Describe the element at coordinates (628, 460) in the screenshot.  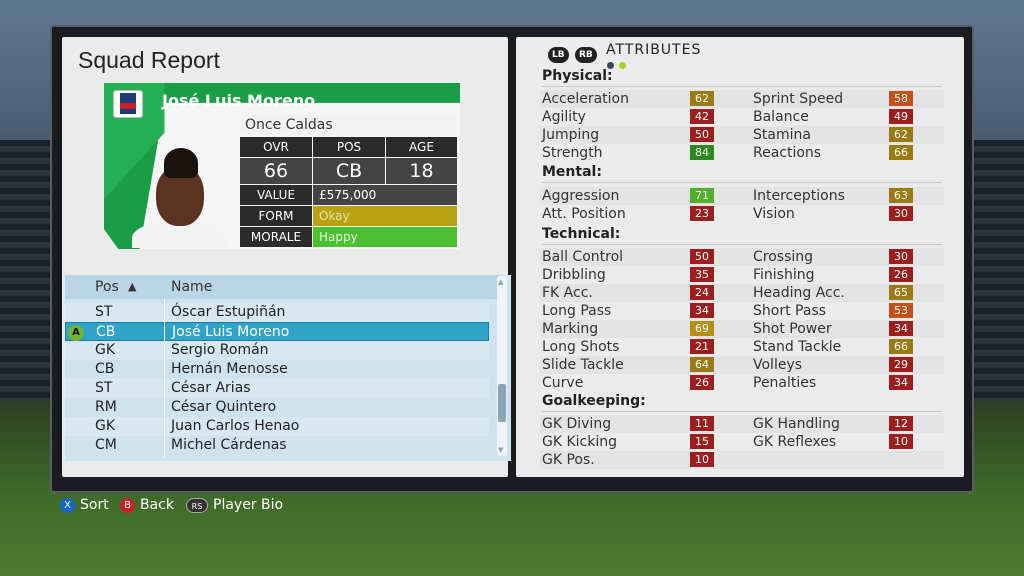
I see `attribute-row: GK Pos. 10` at that location.